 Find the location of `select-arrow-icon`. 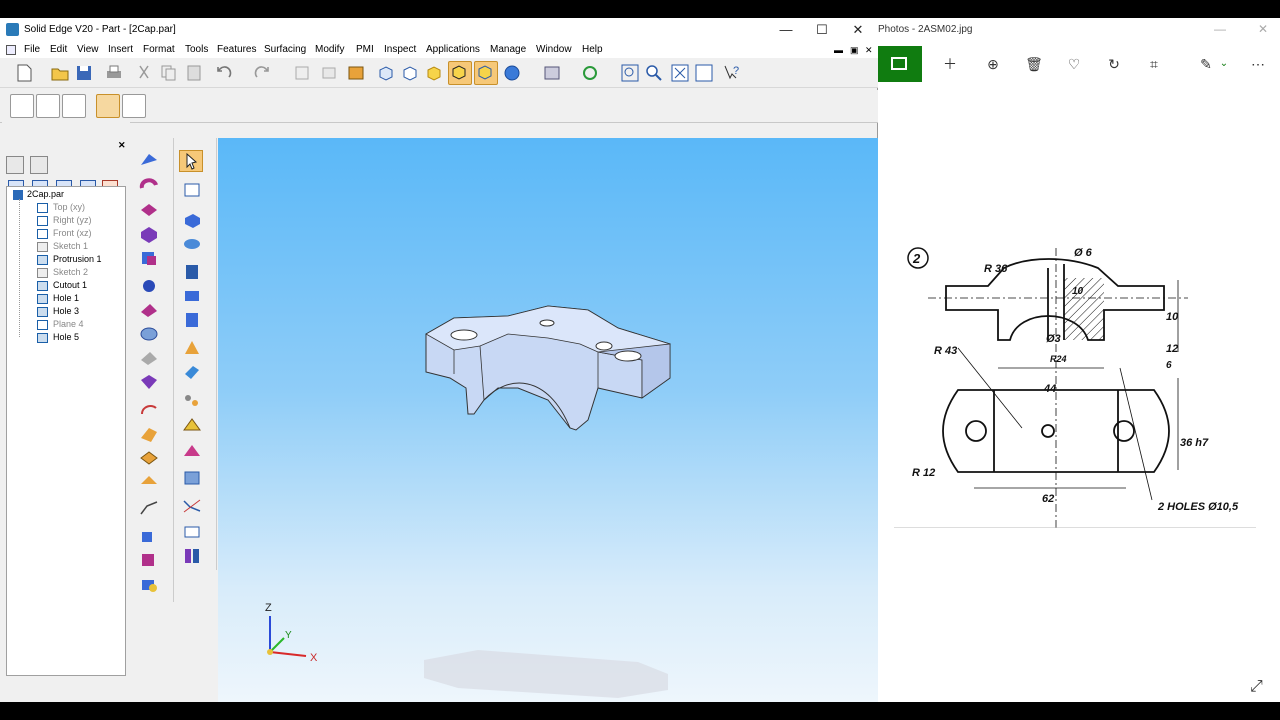

select-arrow-icon is located at coordinates (191, 161).